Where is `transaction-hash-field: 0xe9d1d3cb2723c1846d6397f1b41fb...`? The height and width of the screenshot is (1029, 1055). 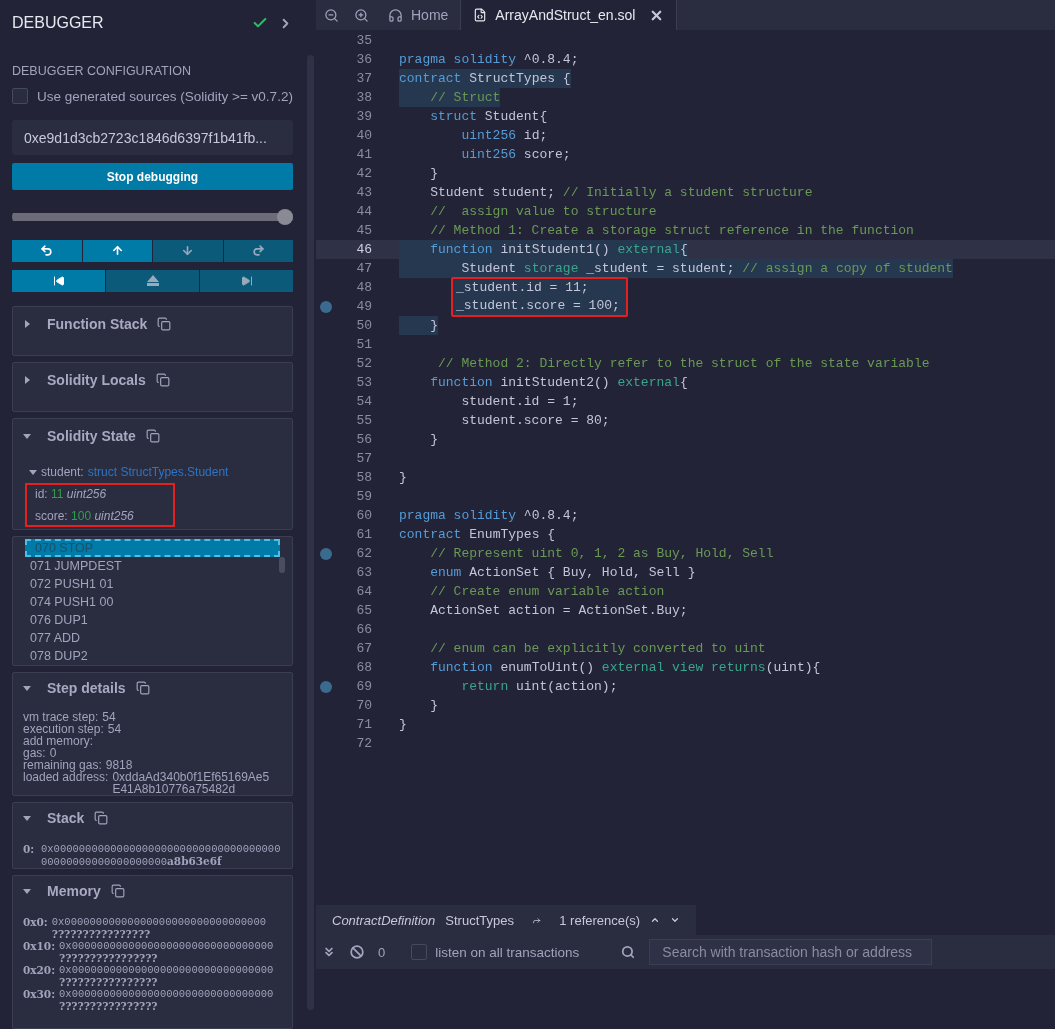
transaction-hash-field: 0xe9d1d3cb2723c1846d6397f1b41fb... is located at coordinates (152, 138).